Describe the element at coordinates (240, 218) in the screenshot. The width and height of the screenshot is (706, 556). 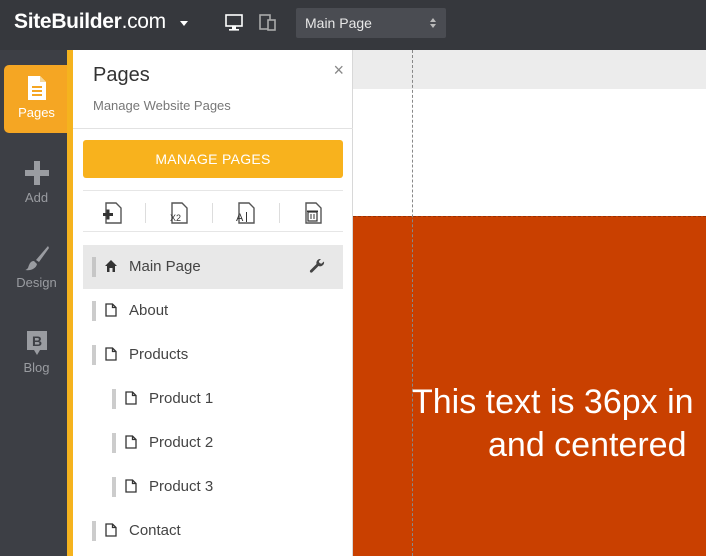
I see `rename-a-label: A` at that location.